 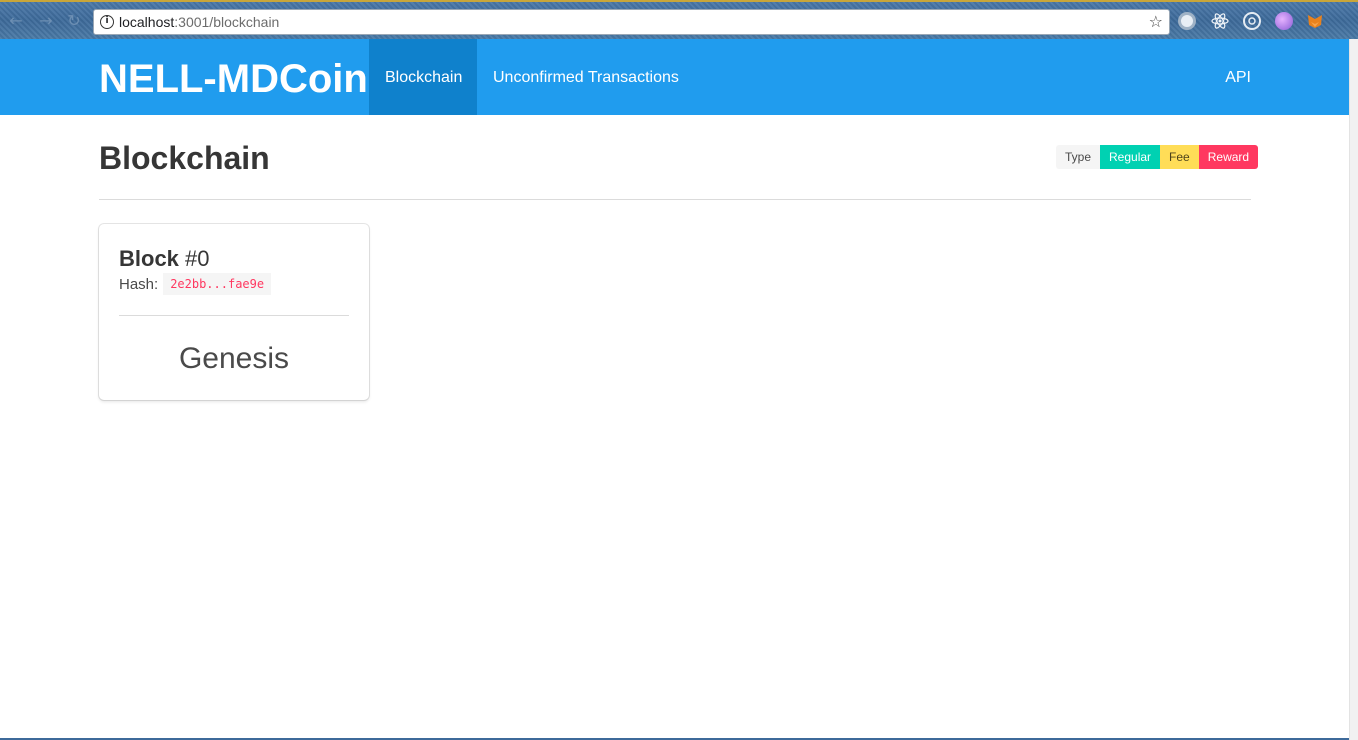 What do you see at coordinates (217, 284) in the screenshot?
I see `block-hash: 2e2bb...fae9e` at bounding box center [217, 284].